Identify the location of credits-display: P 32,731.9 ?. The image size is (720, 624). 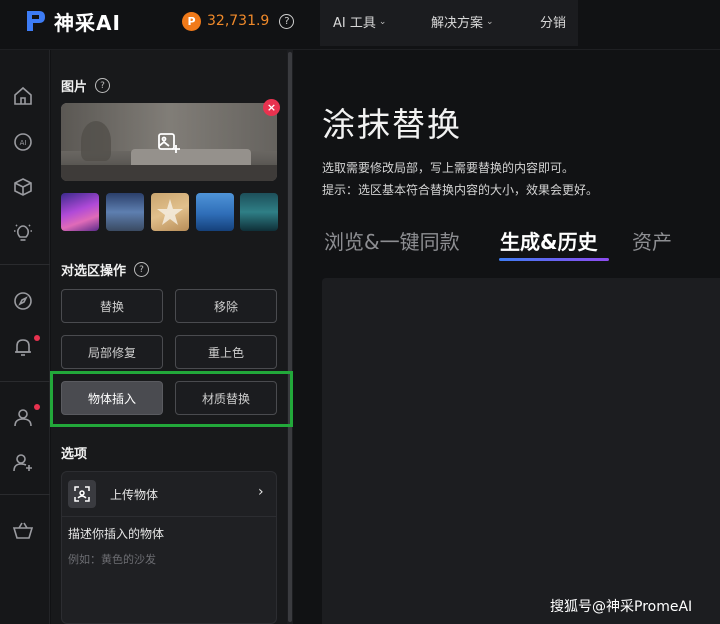
(238, 21).